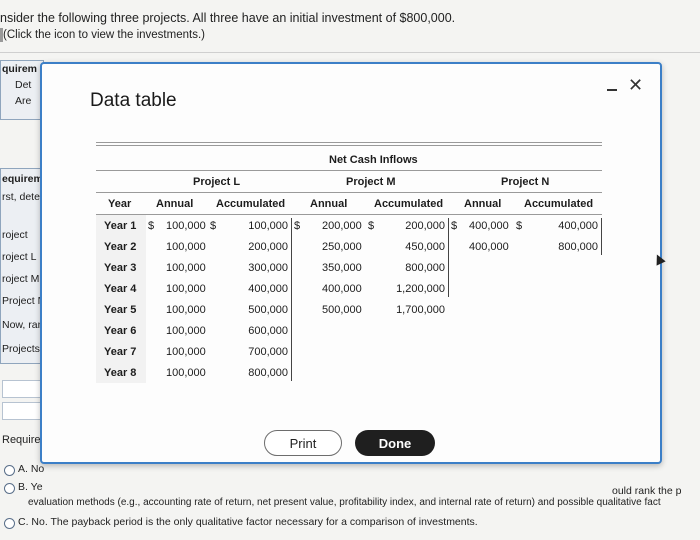 The image size is (700, 540). Describe the element at coordinates (420, 310) in the screenshot. I see `project-m-accumulated: 1,700,000` at that location.